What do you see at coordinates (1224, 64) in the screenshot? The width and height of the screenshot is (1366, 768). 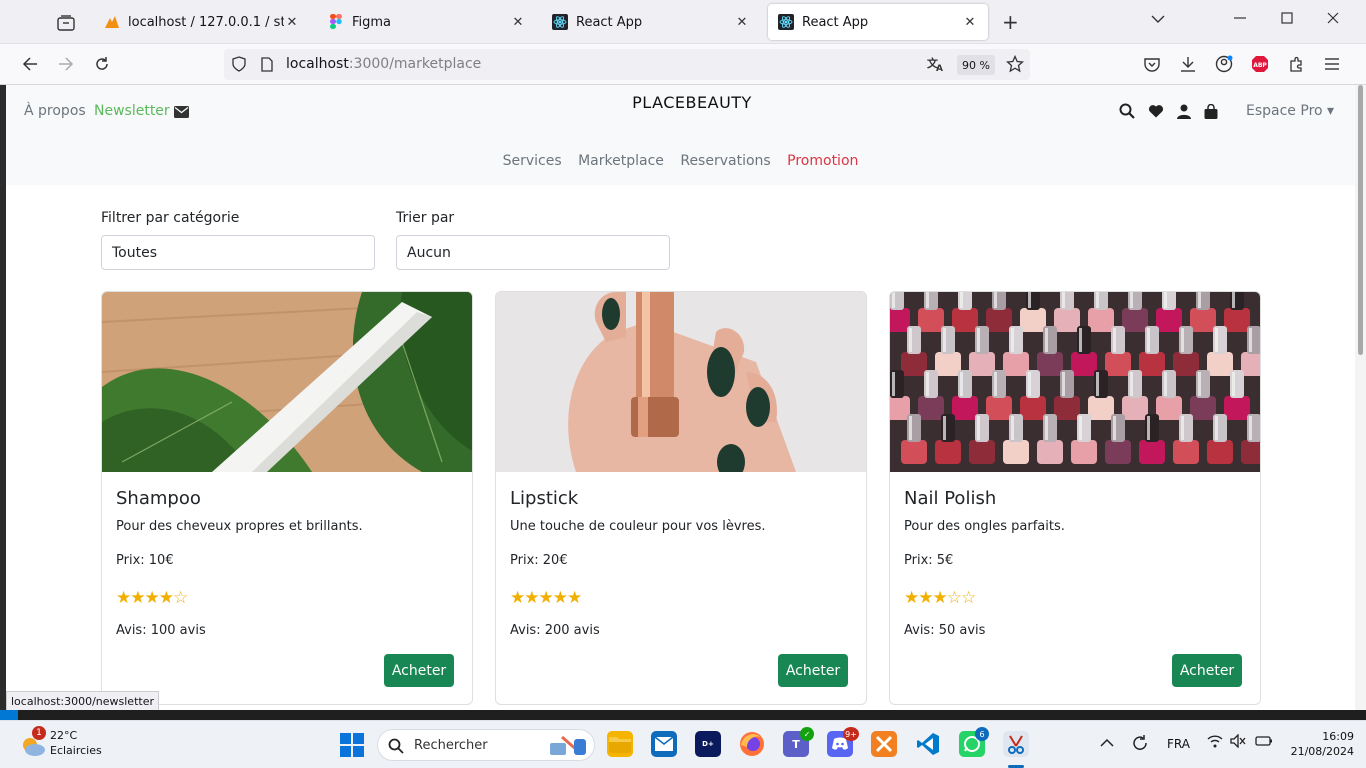 I see `account-icon` at bounding box center [1224, 64].